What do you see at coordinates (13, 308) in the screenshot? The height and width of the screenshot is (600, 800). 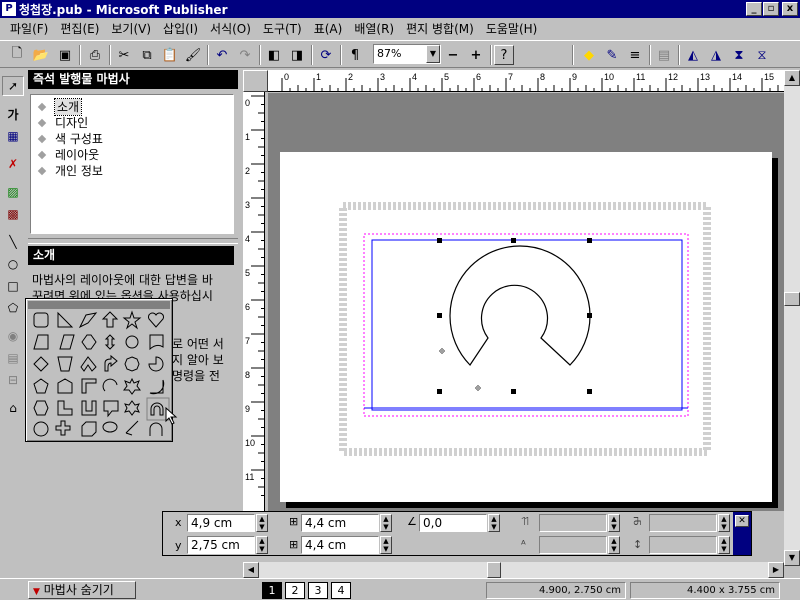 I see `custom-shapes-icon: ⬠` at bounding box center [13, 308].